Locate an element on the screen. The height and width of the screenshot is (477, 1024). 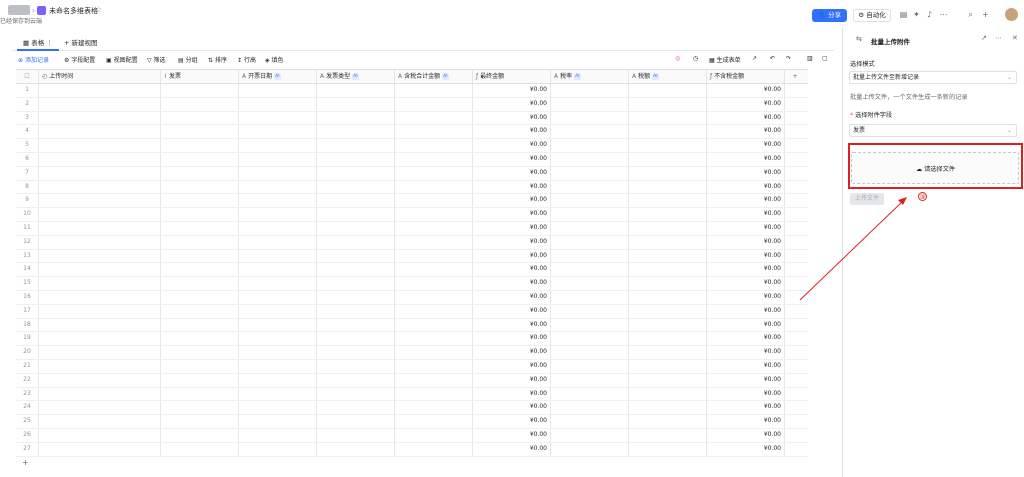
share-panel-icon: ↗ is located at coordinates (984, 38).